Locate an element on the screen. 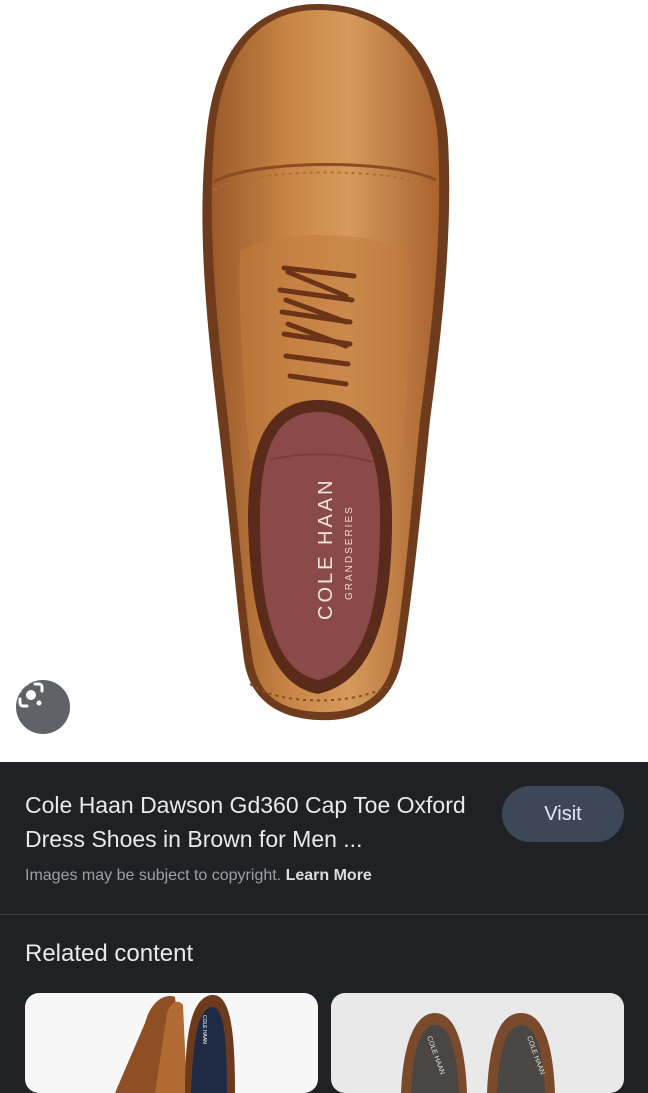 The image size is (648, 1093). related-card-1-image: COLE HAAN is located at coordinates (175, 1043).